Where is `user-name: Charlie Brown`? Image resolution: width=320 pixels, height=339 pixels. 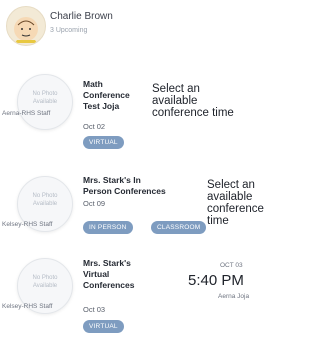 user-name: Charlie Brown is located at coordinates (81, 16).